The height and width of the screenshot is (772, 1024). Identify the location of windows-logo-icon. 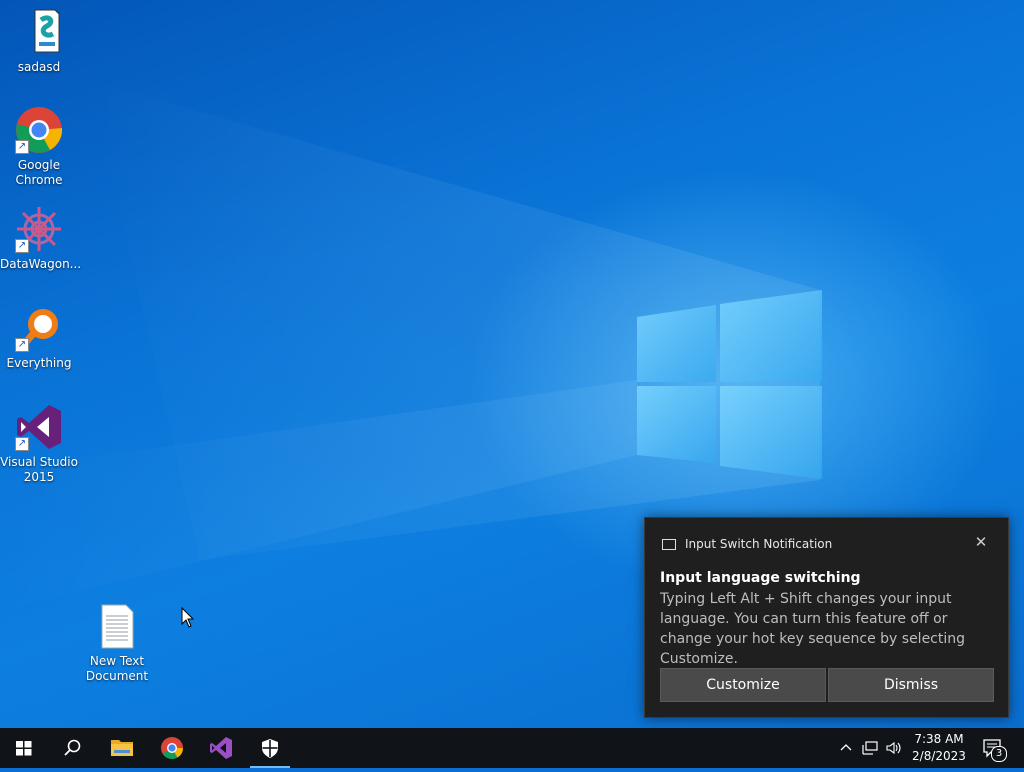
(24, 748).